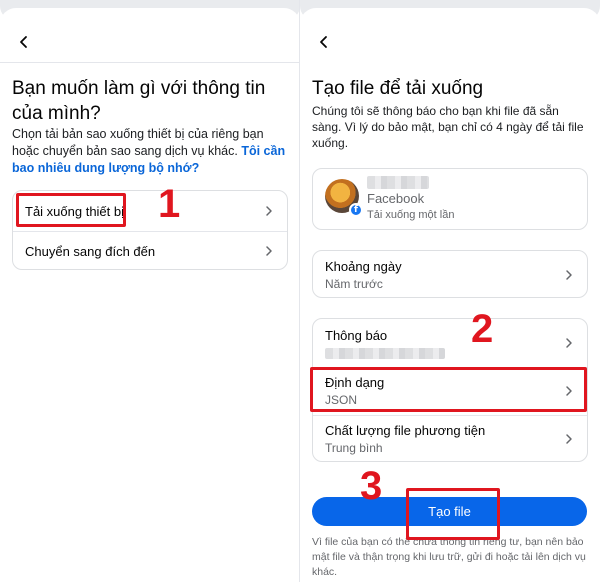  I want to click on facebook-icon: f, so click(356, 210).